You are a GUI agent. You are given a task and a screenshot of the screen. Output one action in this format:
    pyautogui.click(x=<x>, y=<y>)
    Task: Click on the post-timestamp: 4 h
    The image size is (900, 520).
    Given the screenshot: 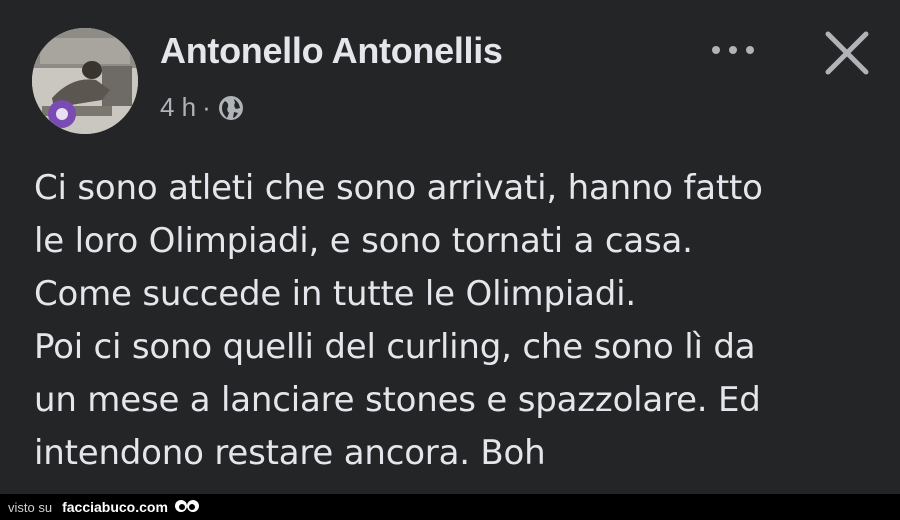 What is the action you would take?
    pyautogui.click(x=178, y=107)
    